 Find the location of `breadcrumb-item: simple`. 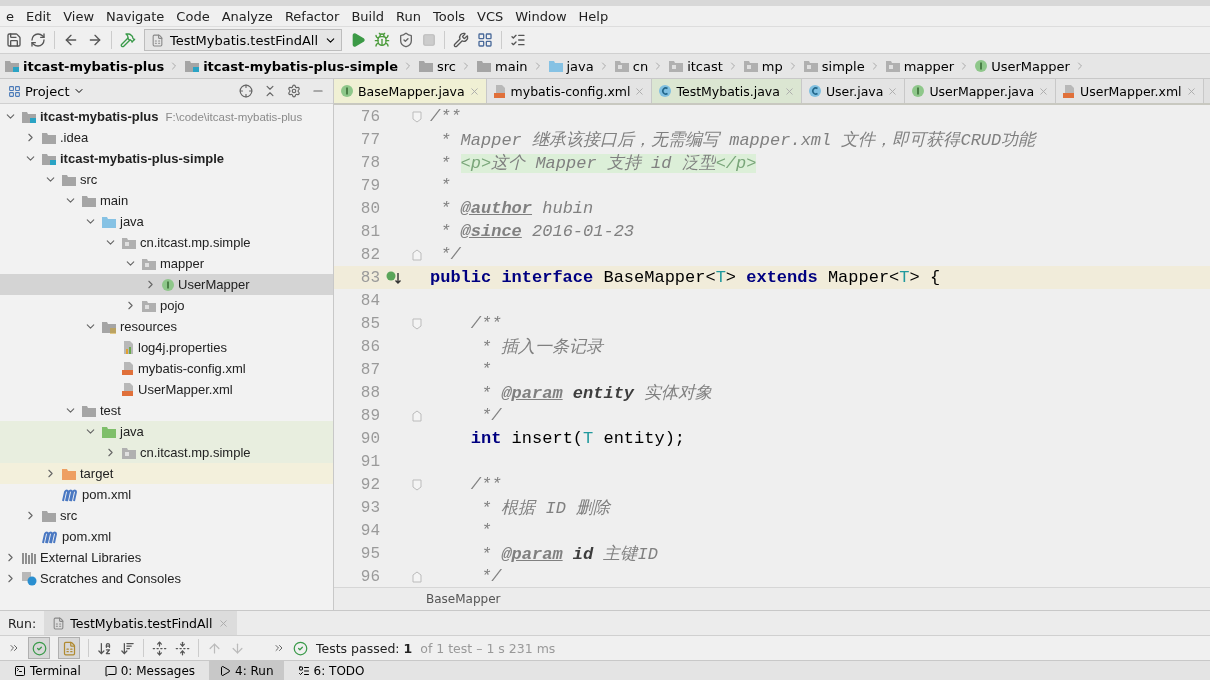

breadcrumb-item: simple is located at coordinates (833, 66).